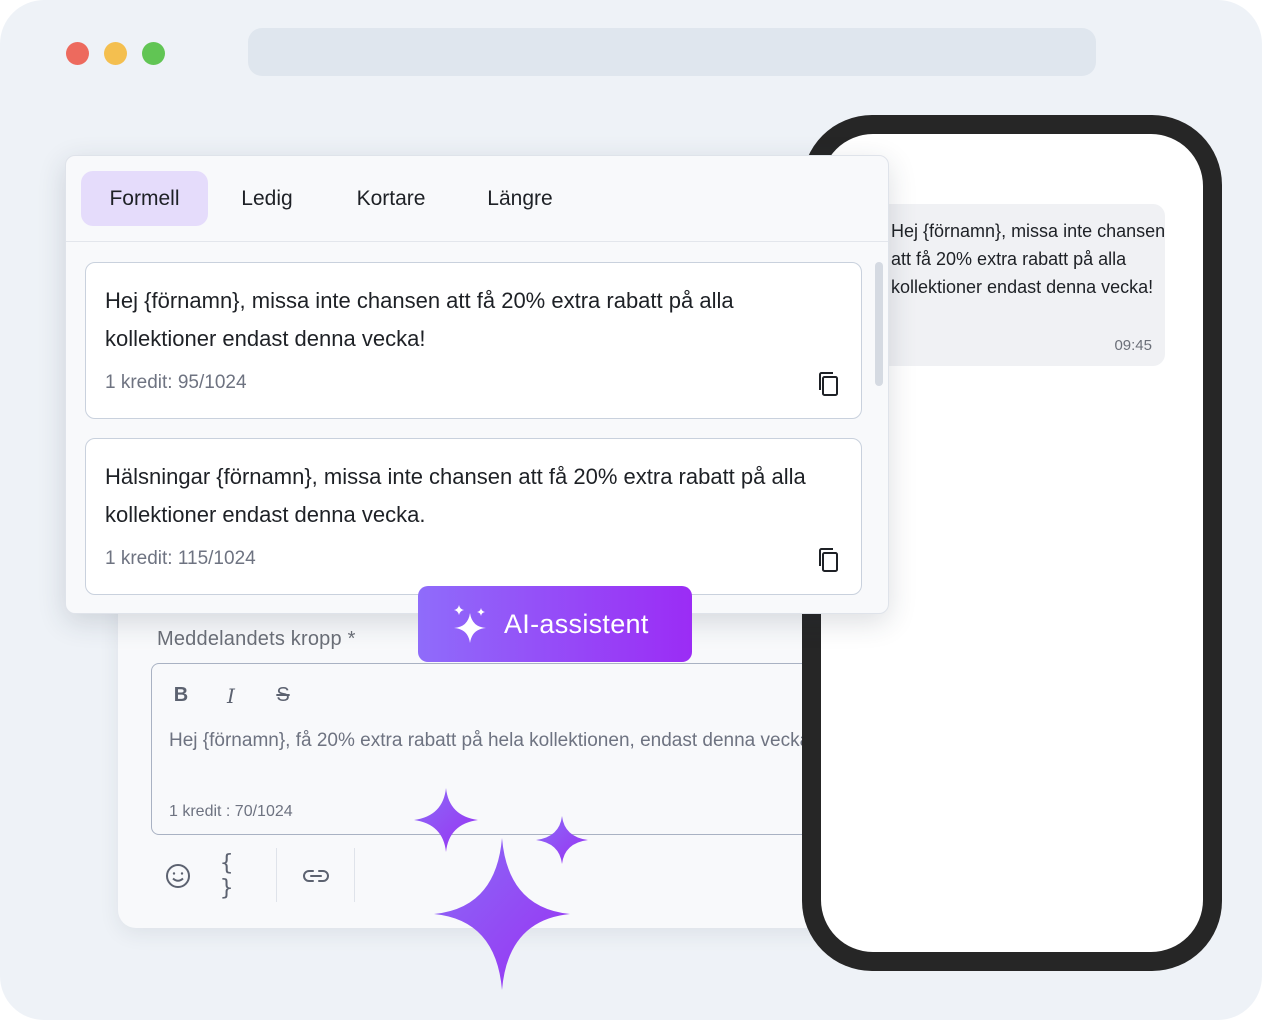 This screenshot has width=1262, height=1020. Describe the element at coordinates (477, 241) in the screenshot. I see `tabs-divider` at that location.